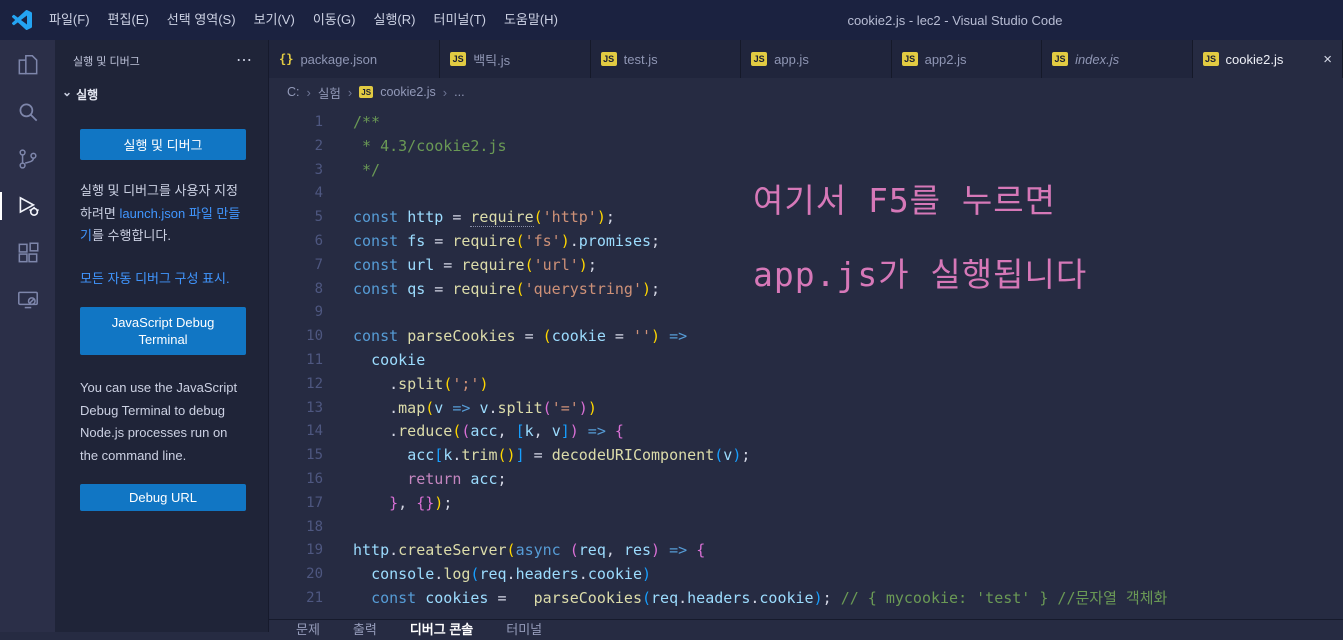  I want to click on run-and-debug-icon, so click(27, 206).